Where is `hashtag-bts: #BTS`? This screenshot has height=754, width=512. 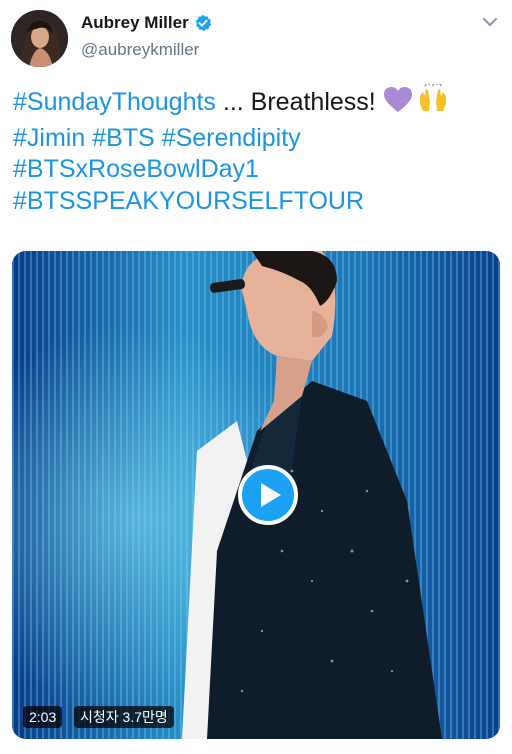 hashtag-bts: #BTS is located at coordinates (123, 138).